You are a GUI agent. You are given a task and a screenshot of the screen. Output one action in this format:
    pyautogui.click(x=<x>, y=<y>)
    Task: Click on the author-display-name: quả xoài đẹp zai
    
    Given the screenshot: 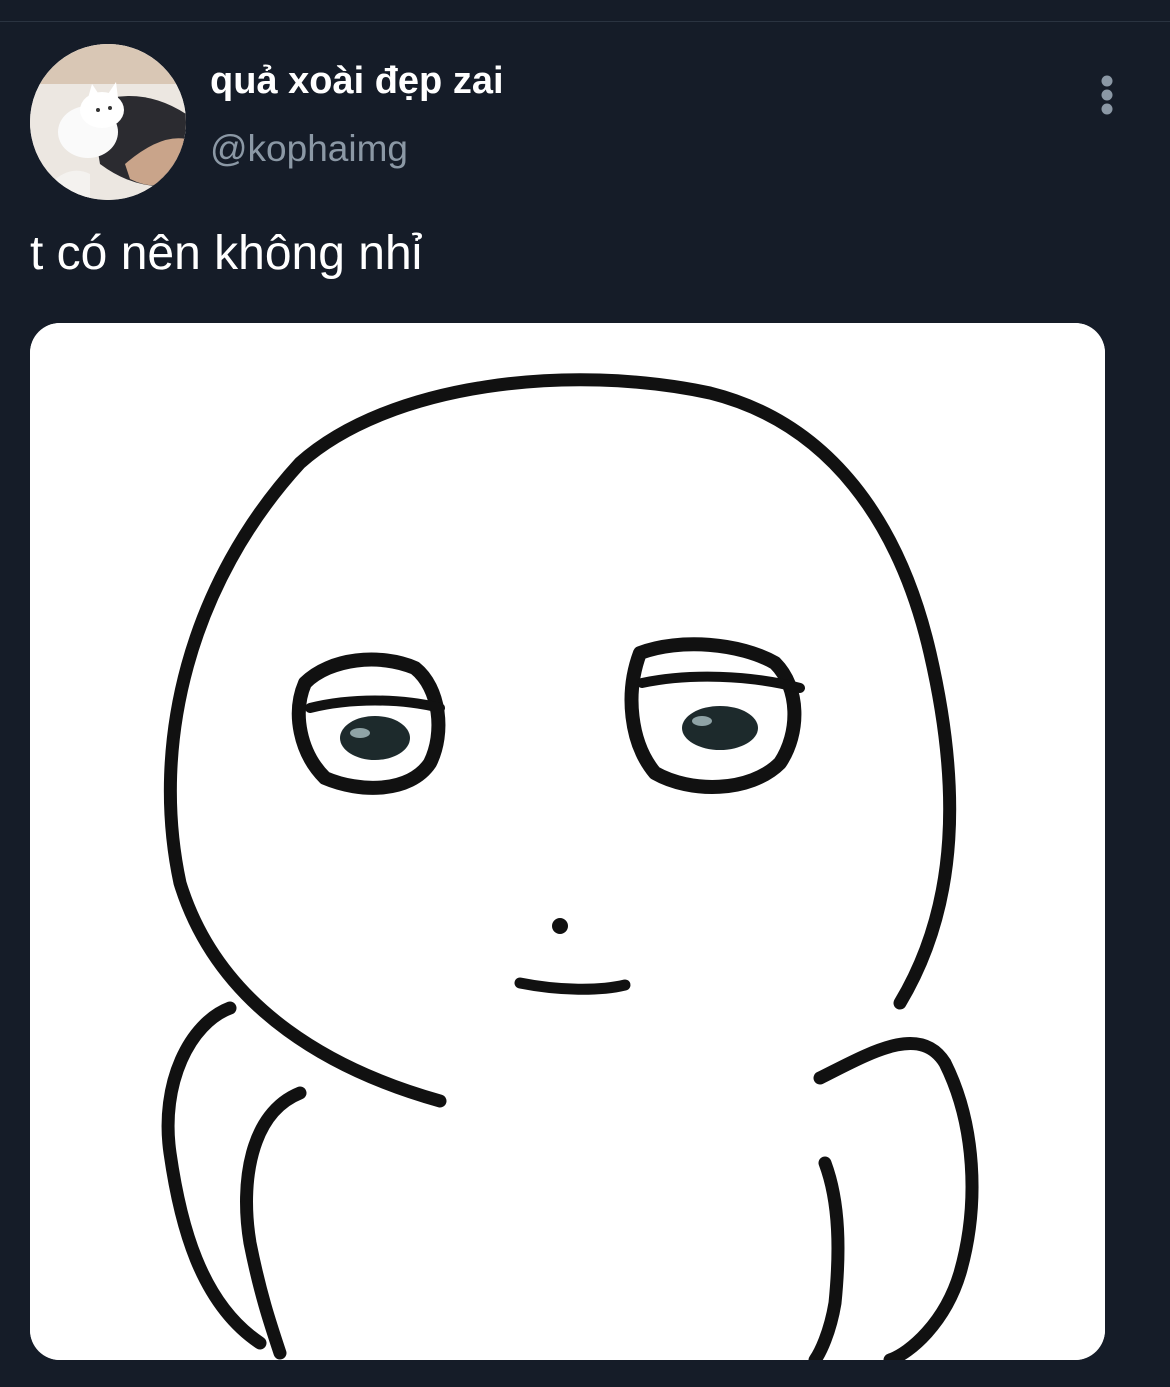 What is the action you would take?
    pyautogui.click(x=357, y=81)
    